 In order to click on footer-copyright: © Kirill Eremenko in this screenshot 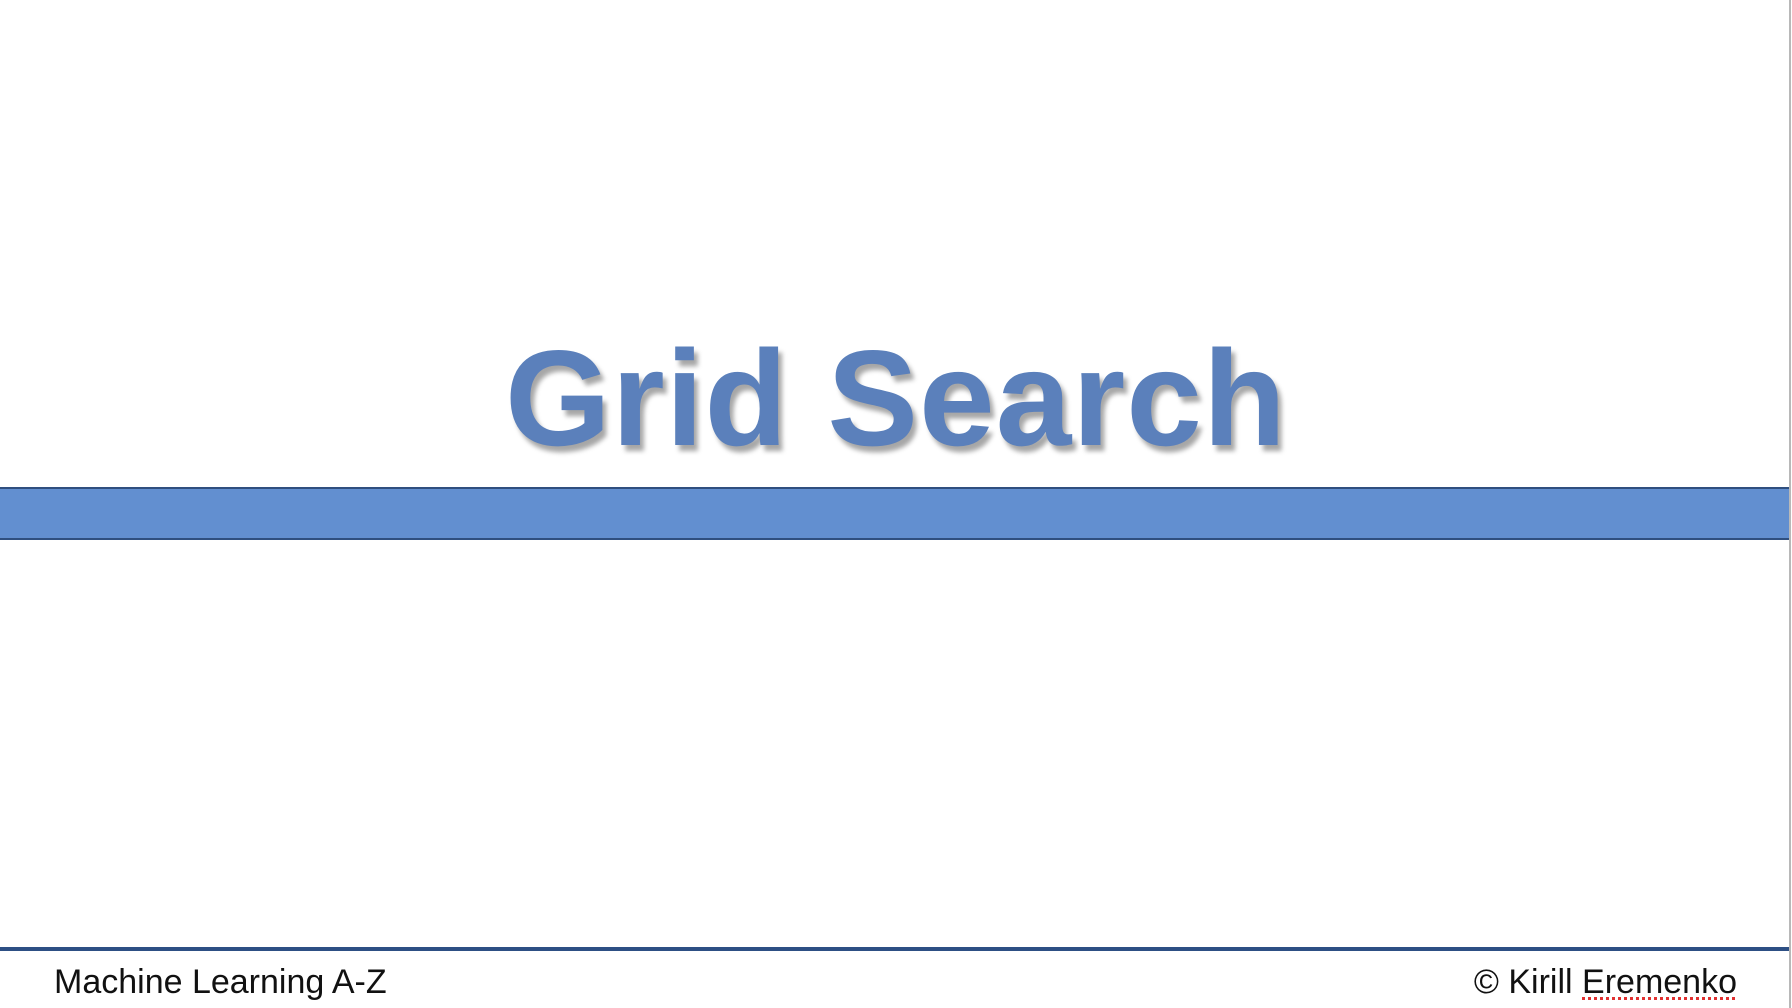, I will do `click(1605, 982)`.